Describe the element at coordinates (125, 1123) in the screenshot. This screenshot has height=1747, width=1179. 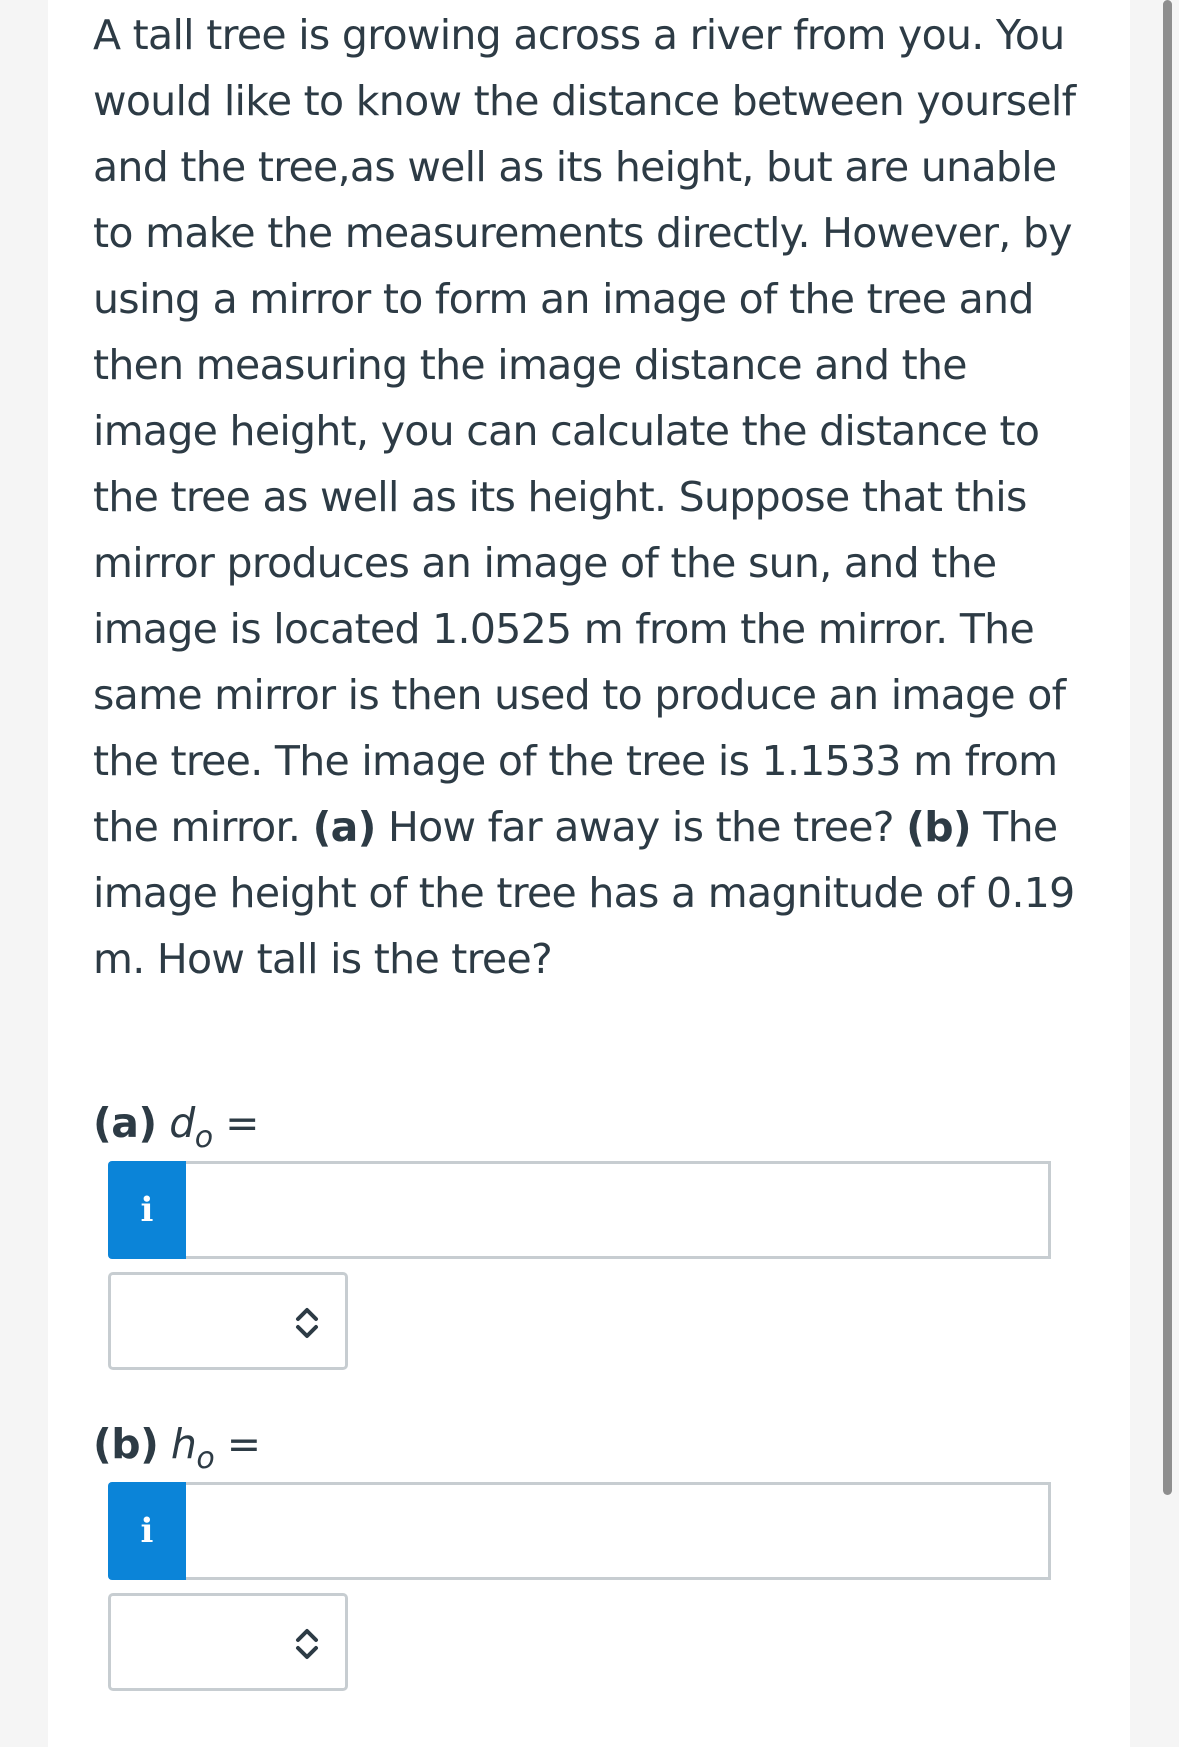
I see `part-a-marker: (a)` at that location.